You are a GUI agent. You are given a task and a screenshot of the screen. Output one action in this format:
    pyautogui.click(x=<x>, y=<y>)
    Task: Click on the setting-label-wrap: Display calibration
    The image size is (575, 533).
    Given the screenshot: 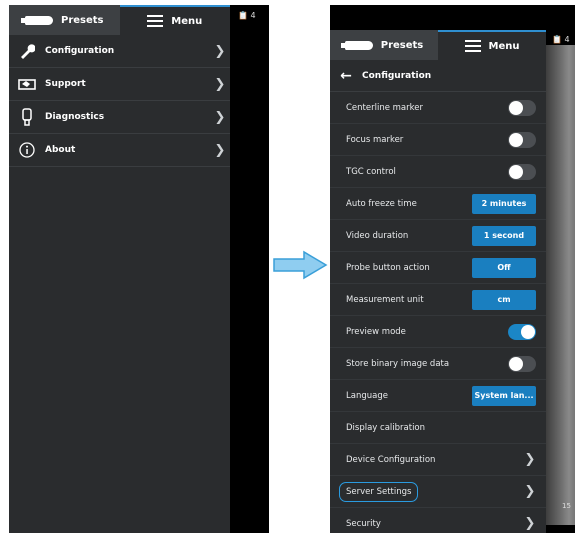 What is the action you would take?
    pyautogui.click(x=446, y=428)
    